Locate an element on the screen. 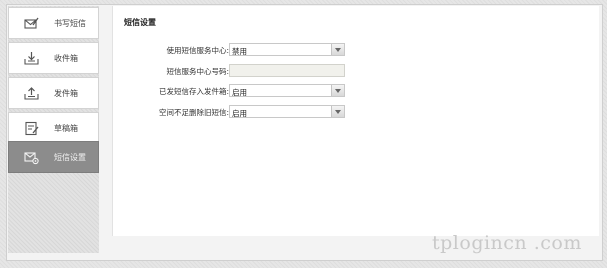 Image resolution: width=607 pixels, height=268 pixels. form-row-sms-center-number: 短信服务中心号码: is located at coordinates (233, 71).